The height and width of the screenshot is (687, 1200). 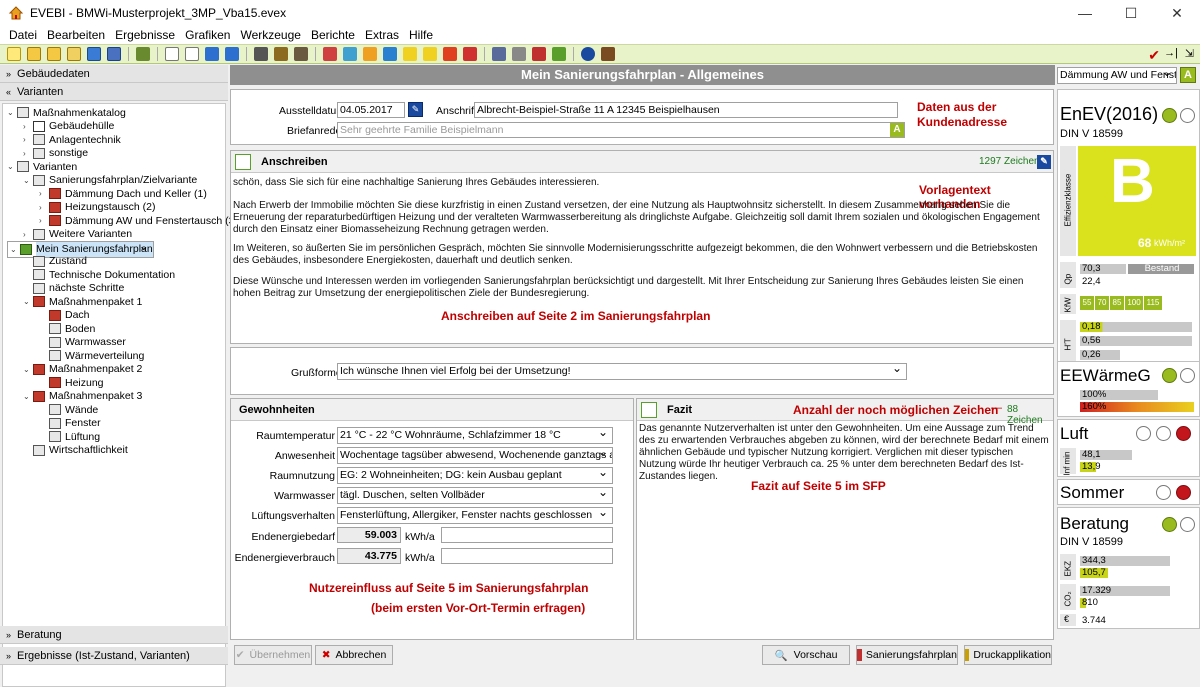 I want to click on close-button: ✕, so click(x=1177, y=13).